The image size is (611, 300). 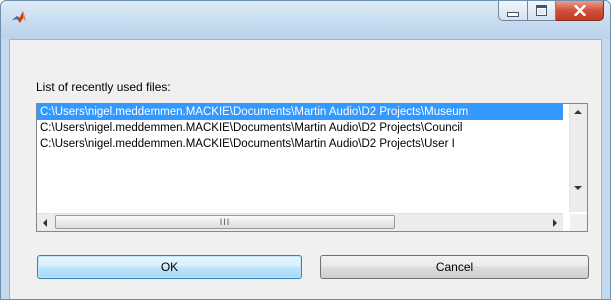 I want to click on scroll-grip: III, so click(x=225, y=222).